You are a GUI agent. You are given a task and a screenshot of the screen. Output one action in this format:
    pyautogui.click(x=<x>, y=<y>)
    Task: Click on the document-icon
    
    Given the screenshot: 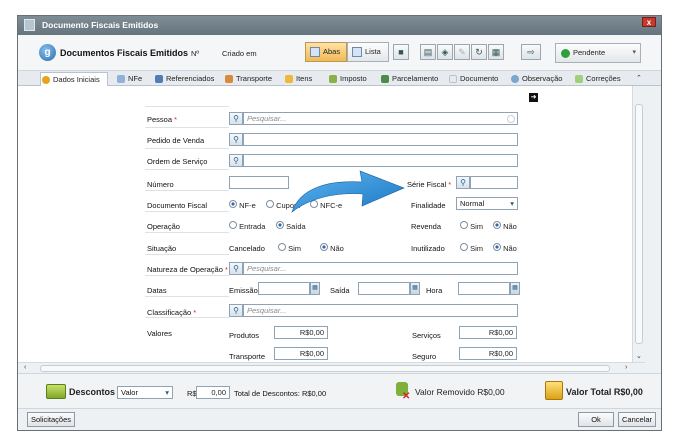 What is the action you would take?
    pyautogui.click(x=29, y=25)
    